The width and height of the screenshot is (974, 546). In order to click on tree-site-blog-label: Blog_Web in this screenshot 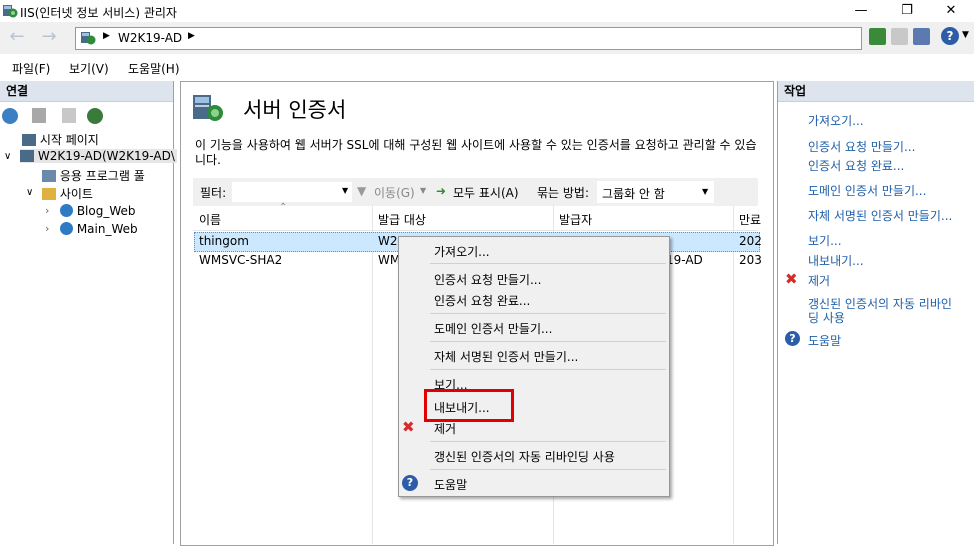, I will do `click(106, 211)`.